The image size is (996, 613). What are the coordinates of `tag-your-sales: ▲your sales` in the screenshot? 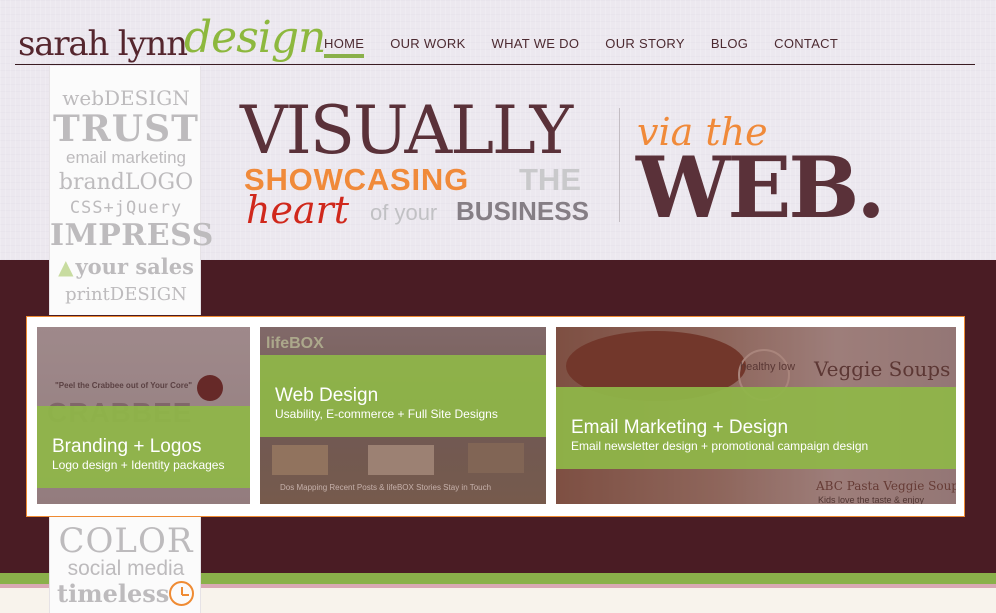 It's located at (126, 266).